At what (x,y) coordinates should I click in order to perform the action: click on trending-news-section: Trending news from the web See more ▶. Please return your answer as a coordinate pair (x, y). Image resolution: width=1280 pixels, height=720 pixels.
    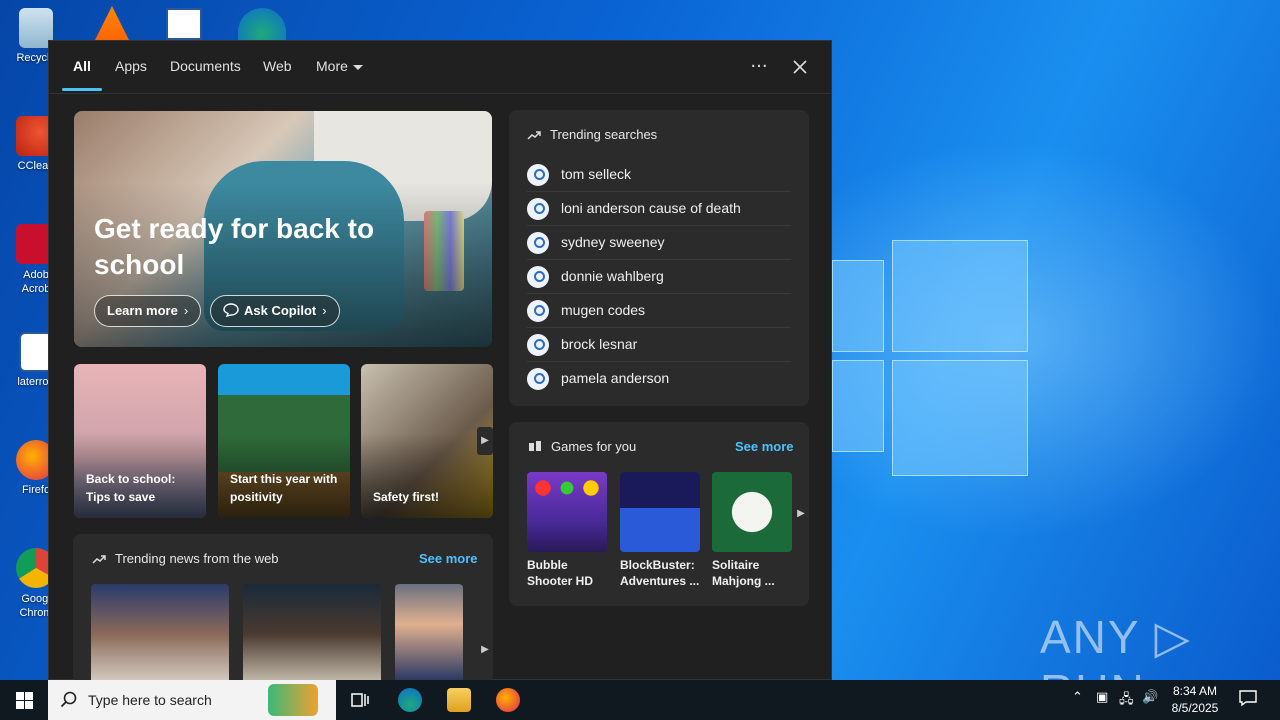
    Looking at the image, I should click on (283, 609).